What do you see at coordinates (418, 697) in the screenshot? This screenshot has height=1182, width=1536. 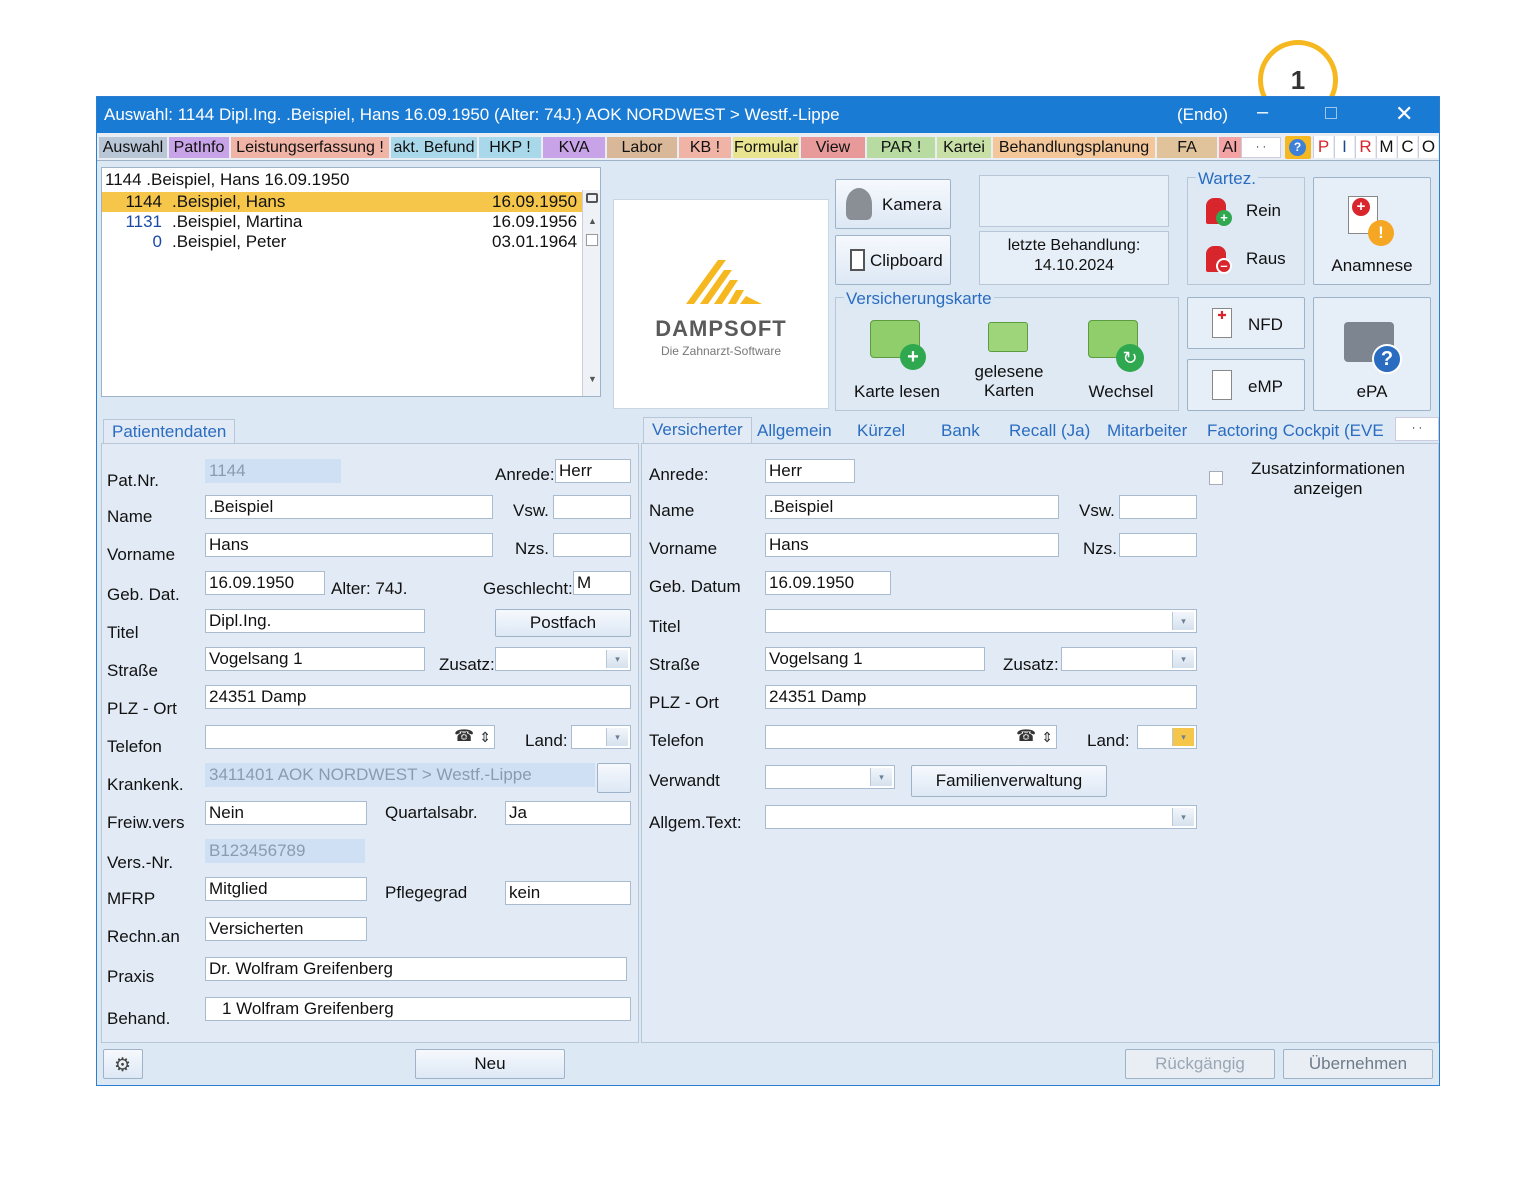 I see `plzort-select: 24351 Damp` at bounding box center [418, 697].